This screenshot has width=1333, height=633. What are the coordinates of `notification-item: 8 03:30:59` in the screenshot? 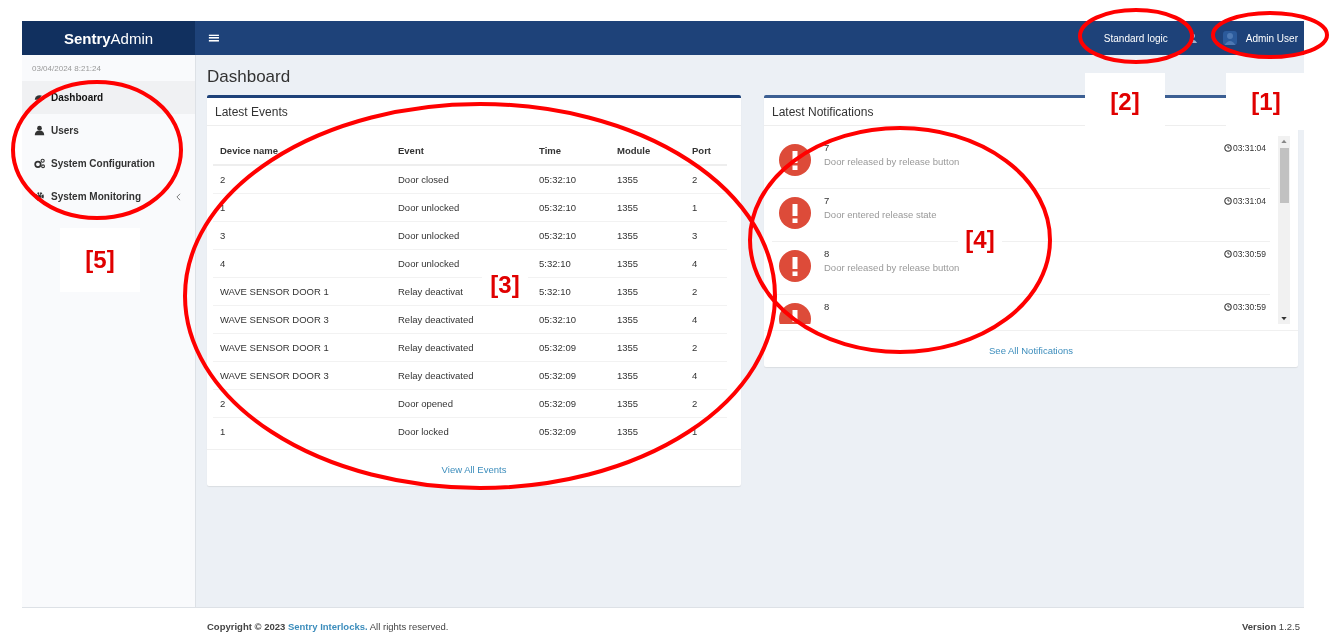 It's located at (1021, 309).